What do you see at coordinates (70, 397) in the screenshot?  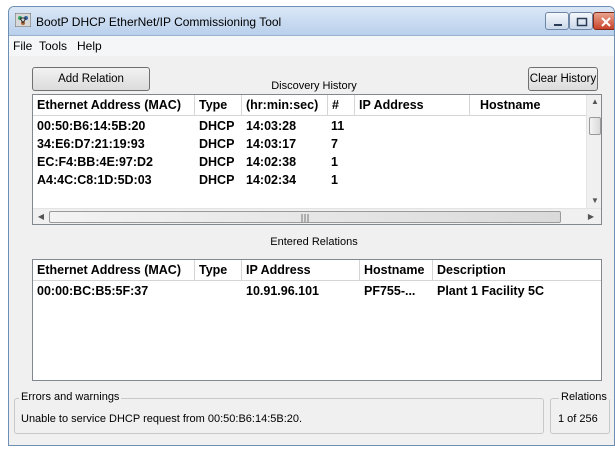 I see `errors-title: Errors and warnings` at bounding box center [70, 397].